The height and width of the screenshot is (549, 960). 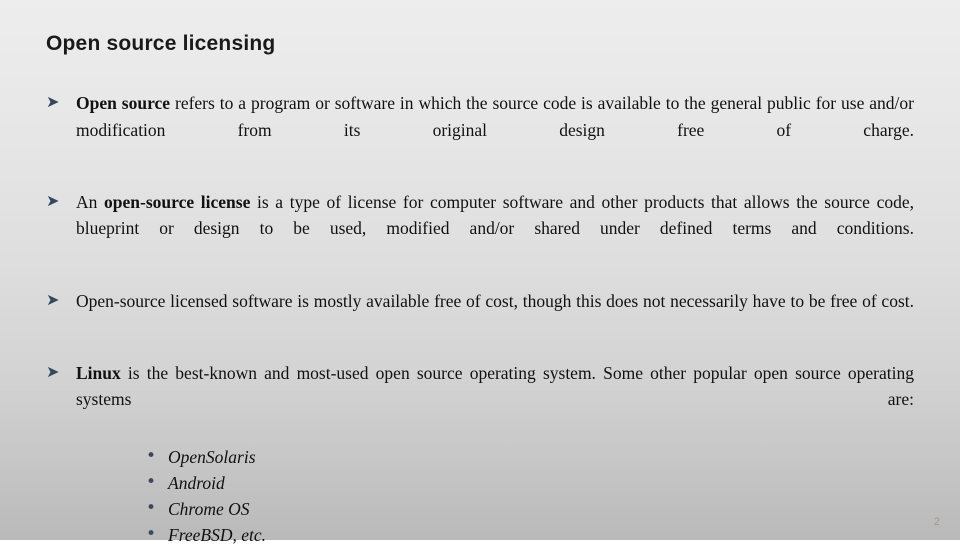 I want to click on bullet-text-emphasis: open-source license, so click(x=177, y=201).